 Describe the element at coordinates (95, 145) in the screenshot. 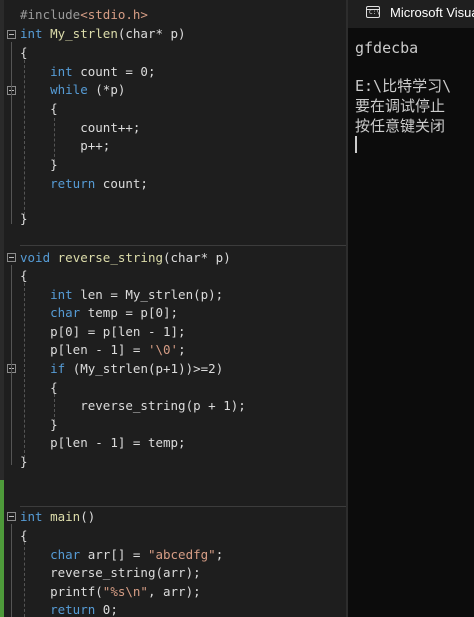

I see `statement: p++;` at that location.